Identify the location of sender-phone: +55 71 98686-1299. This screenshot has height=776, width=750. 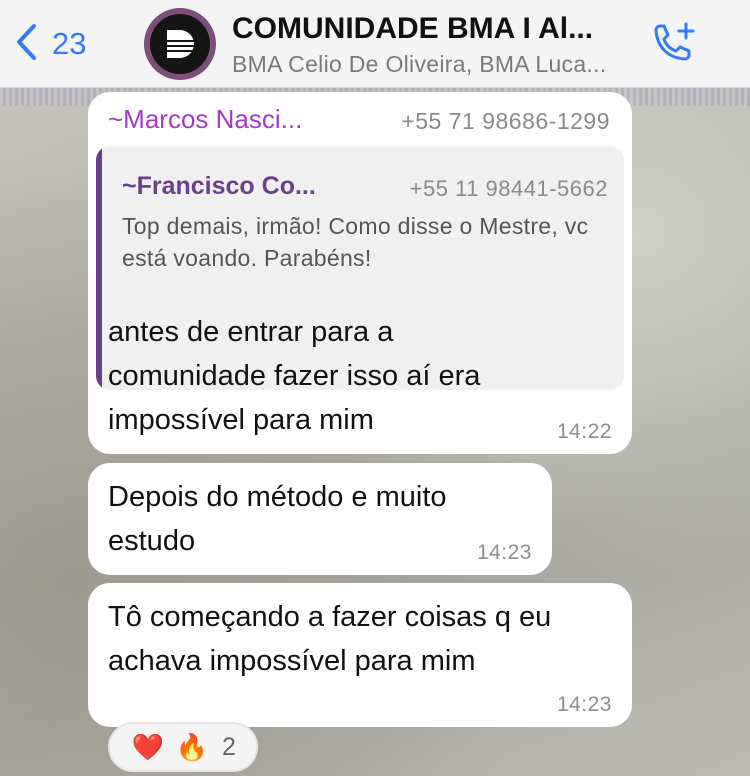
(505, 121).